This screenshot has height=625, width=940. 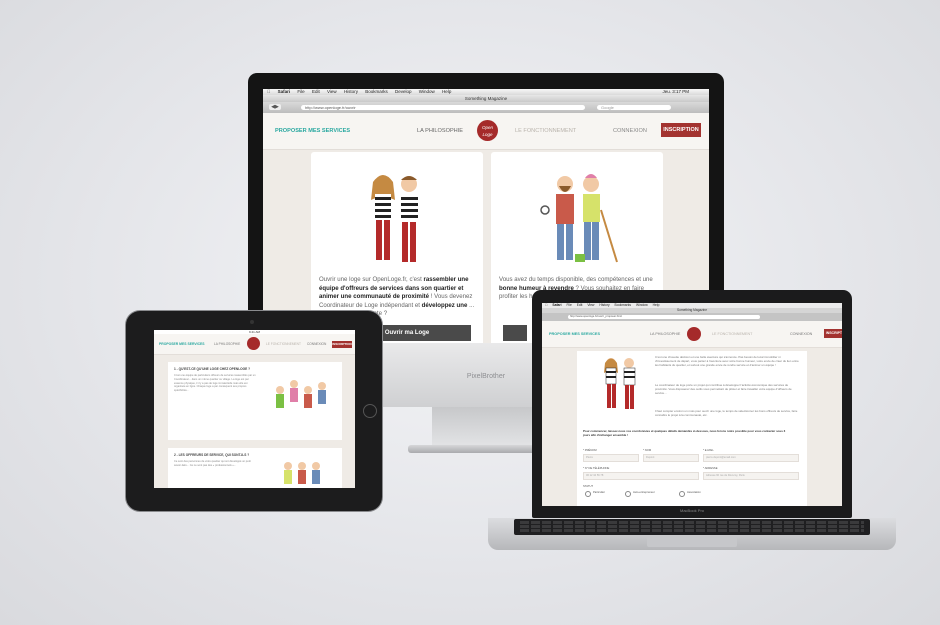 I want to click on macbook-brand-label: MacBook Pro, so click(x=691, y=510).